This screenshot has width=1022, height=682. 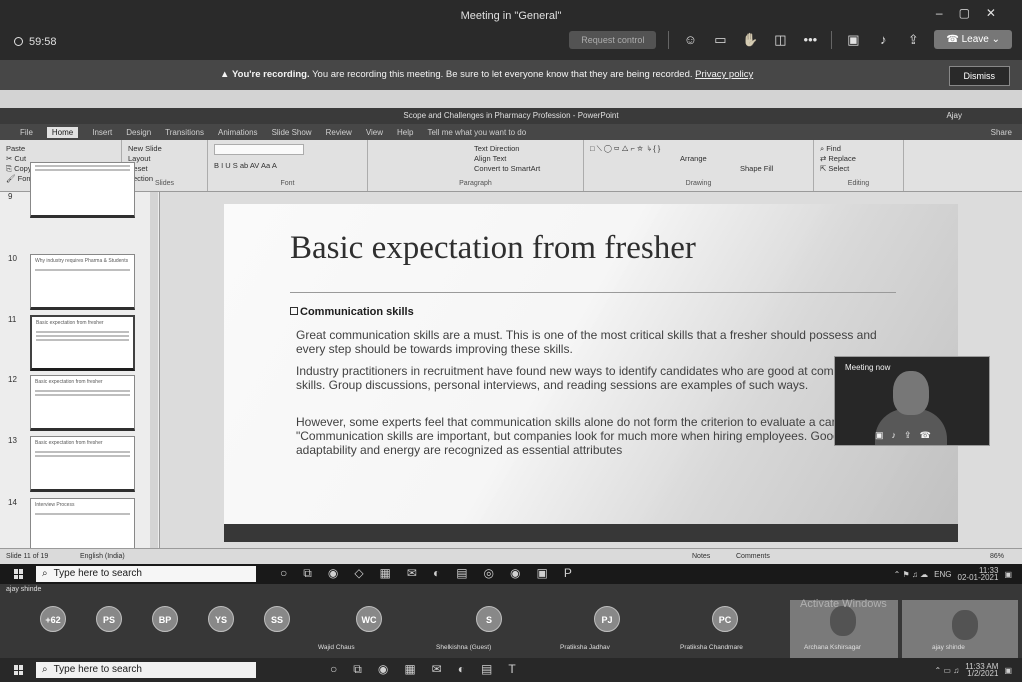 I want to click on more-actions-icon: •••, so click(x=810, y=39).